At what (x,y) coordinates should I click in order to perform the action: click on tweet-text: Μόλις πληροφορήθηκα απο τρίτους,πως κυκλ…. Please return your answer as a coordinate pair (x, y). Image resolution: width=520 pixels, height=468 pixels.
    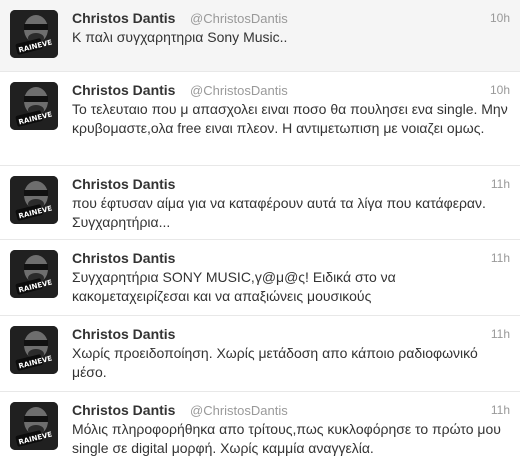
    Looking at the image, I should click on (286, 438).